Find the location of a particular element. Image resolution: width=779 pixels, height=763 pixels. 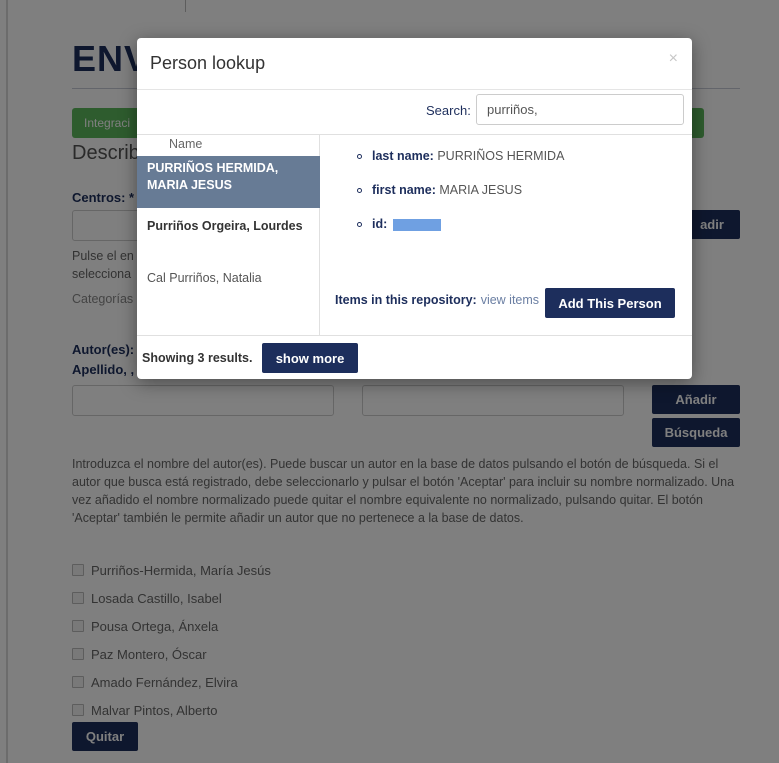

show-more-button: show more is located at coordinates (310, 358).